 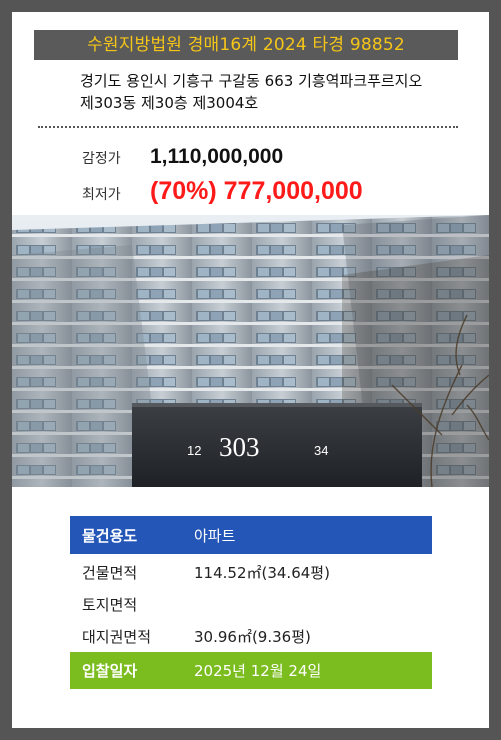 I want to click on bid-date-label: 입찰일자, so click(x=110, y=671).